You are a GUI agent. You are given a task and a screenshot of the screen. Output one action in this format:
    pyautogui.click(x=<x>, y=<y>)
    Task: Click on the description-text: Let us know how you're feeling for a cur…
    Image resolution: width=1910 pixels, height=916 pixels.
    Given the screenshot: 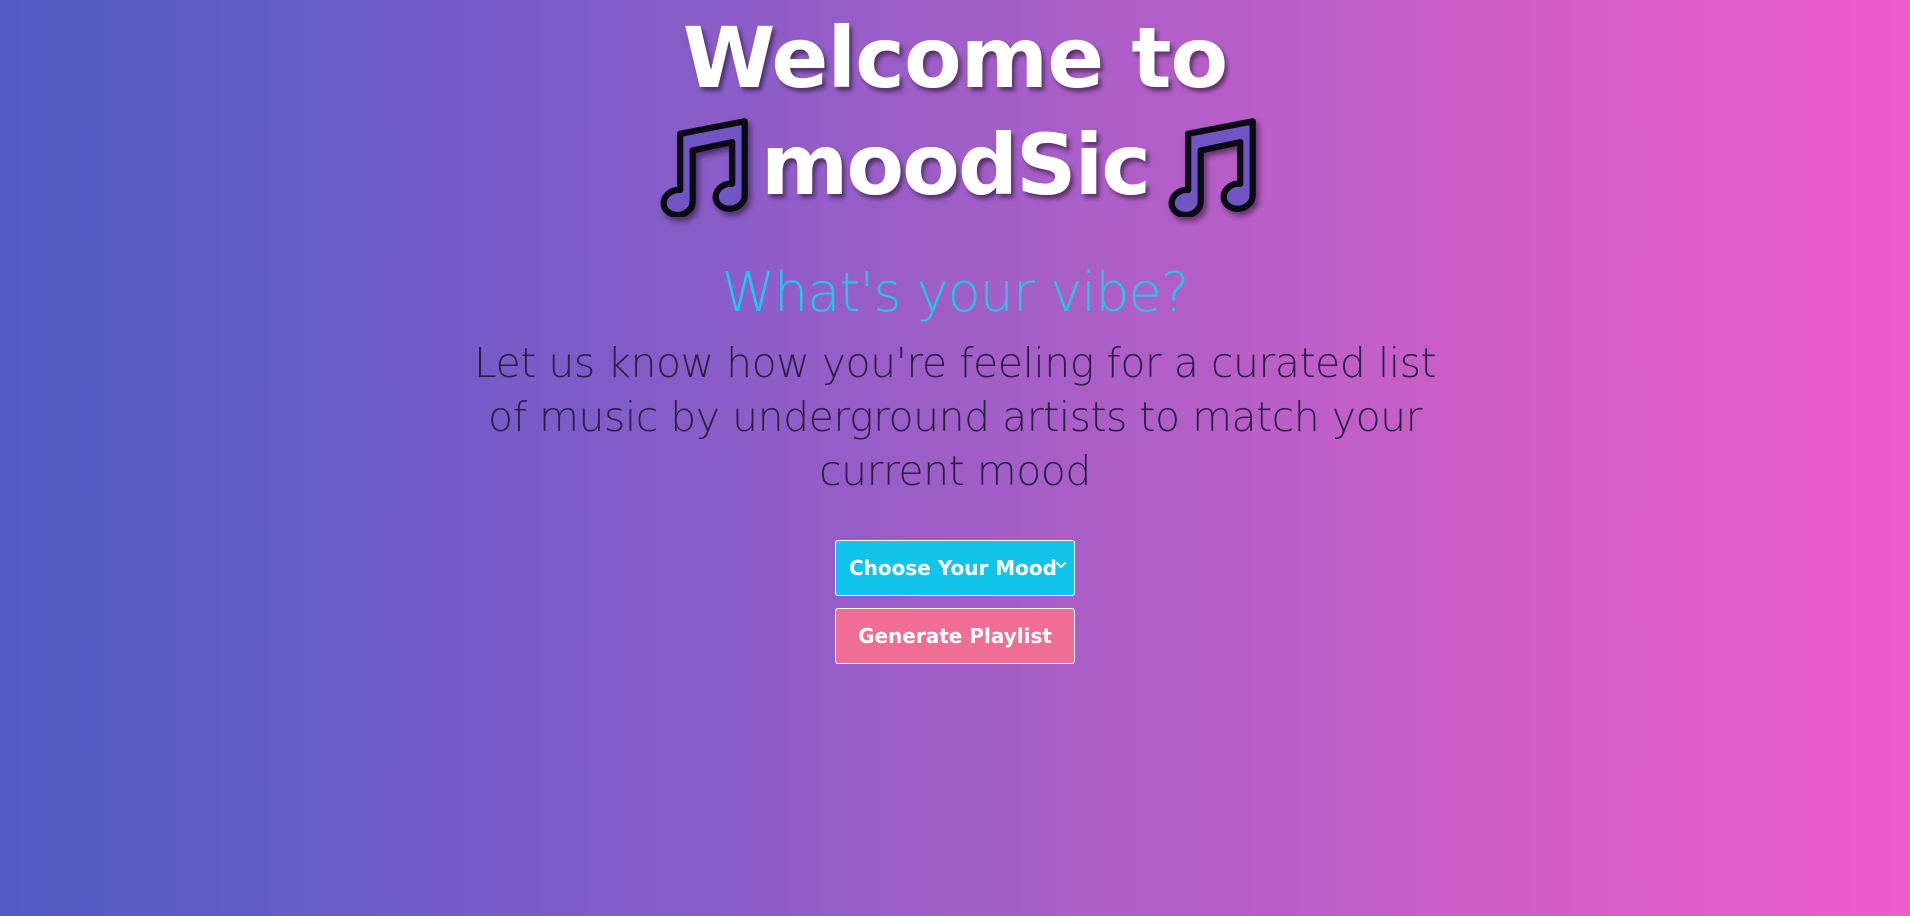 What is the action you would take?
    pyautogui.click(x=955, y=417)
    